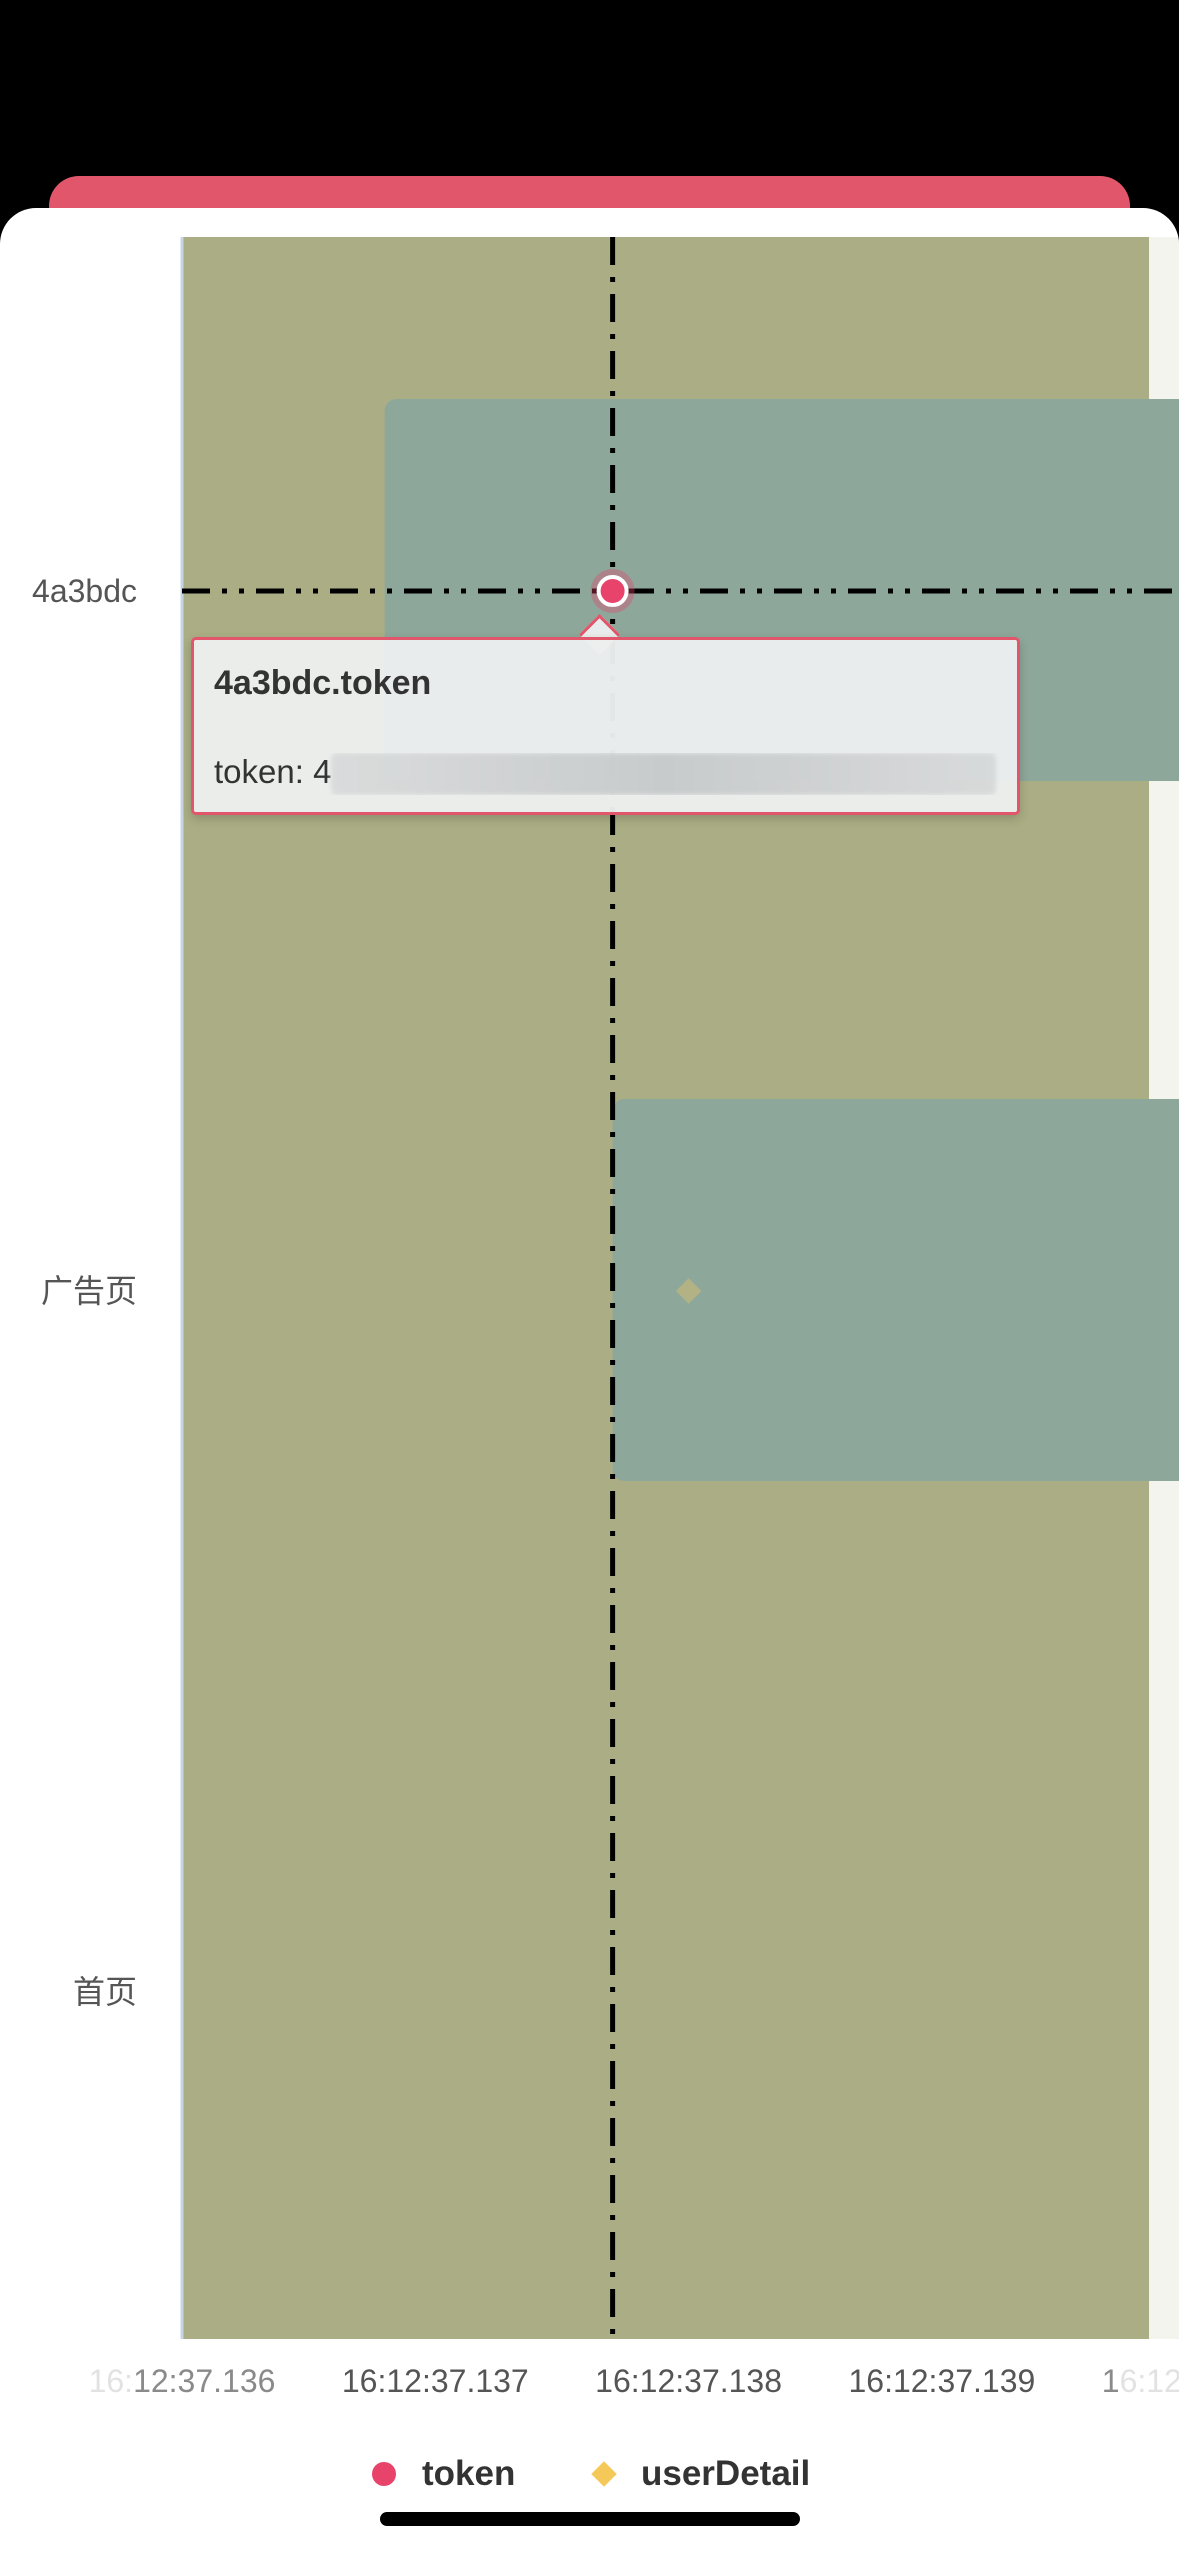 The height and width of the screenshot is (2556, 1179). I want to click on legend-token-label: token, so click(469, 2473).